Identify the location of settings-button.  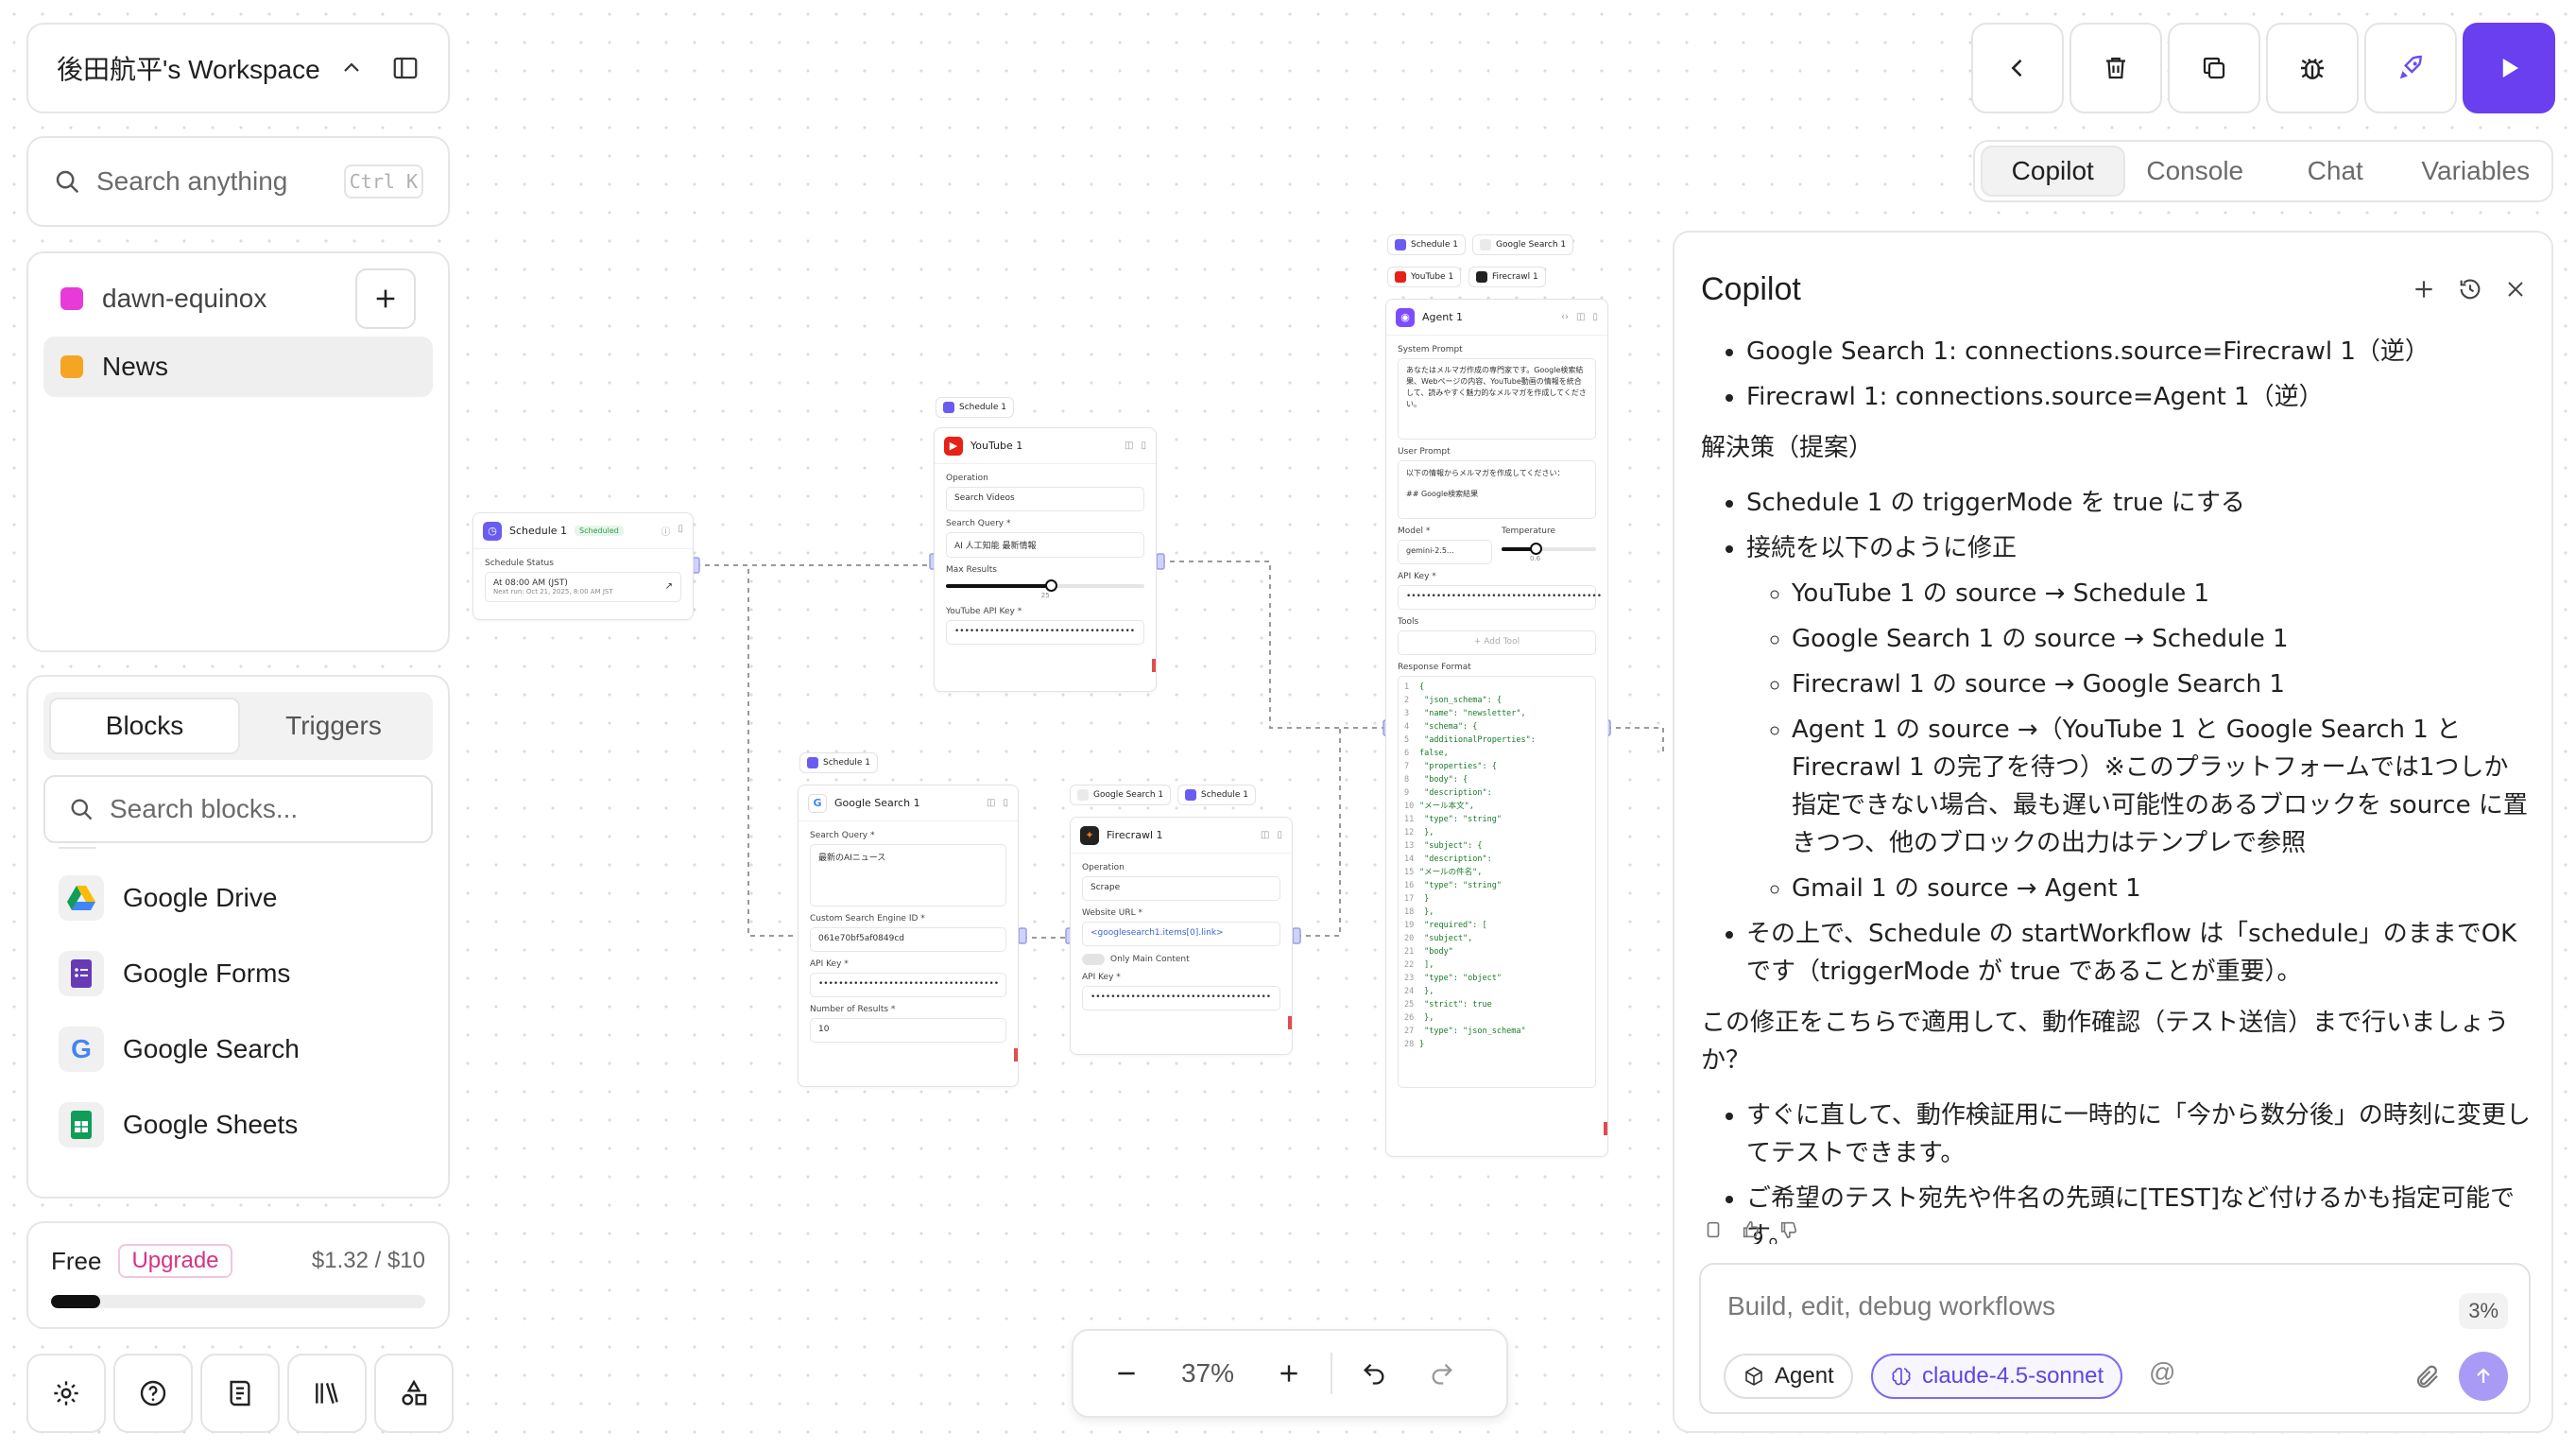
(66, 1393).